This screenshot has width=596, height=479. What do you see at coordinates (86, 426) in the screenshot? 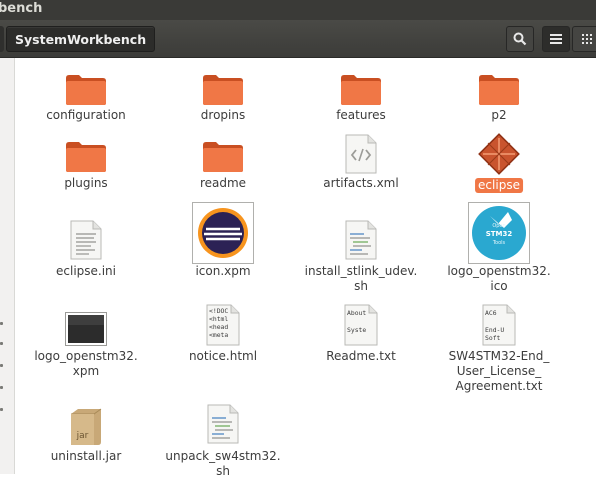
I see `jar-file-icon: jar` at bounding box center [86, 426].